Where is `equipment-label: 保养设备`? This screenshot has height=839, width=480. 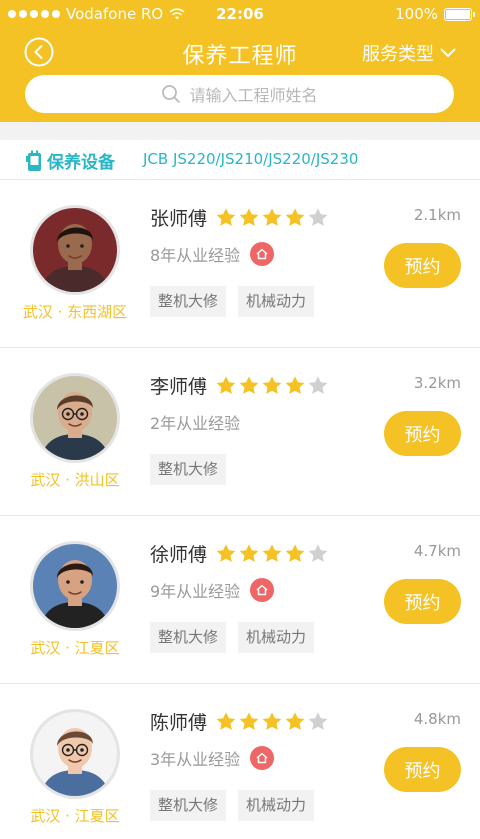
equipment-label: 保养设备 is located at coordinates (70, 160).